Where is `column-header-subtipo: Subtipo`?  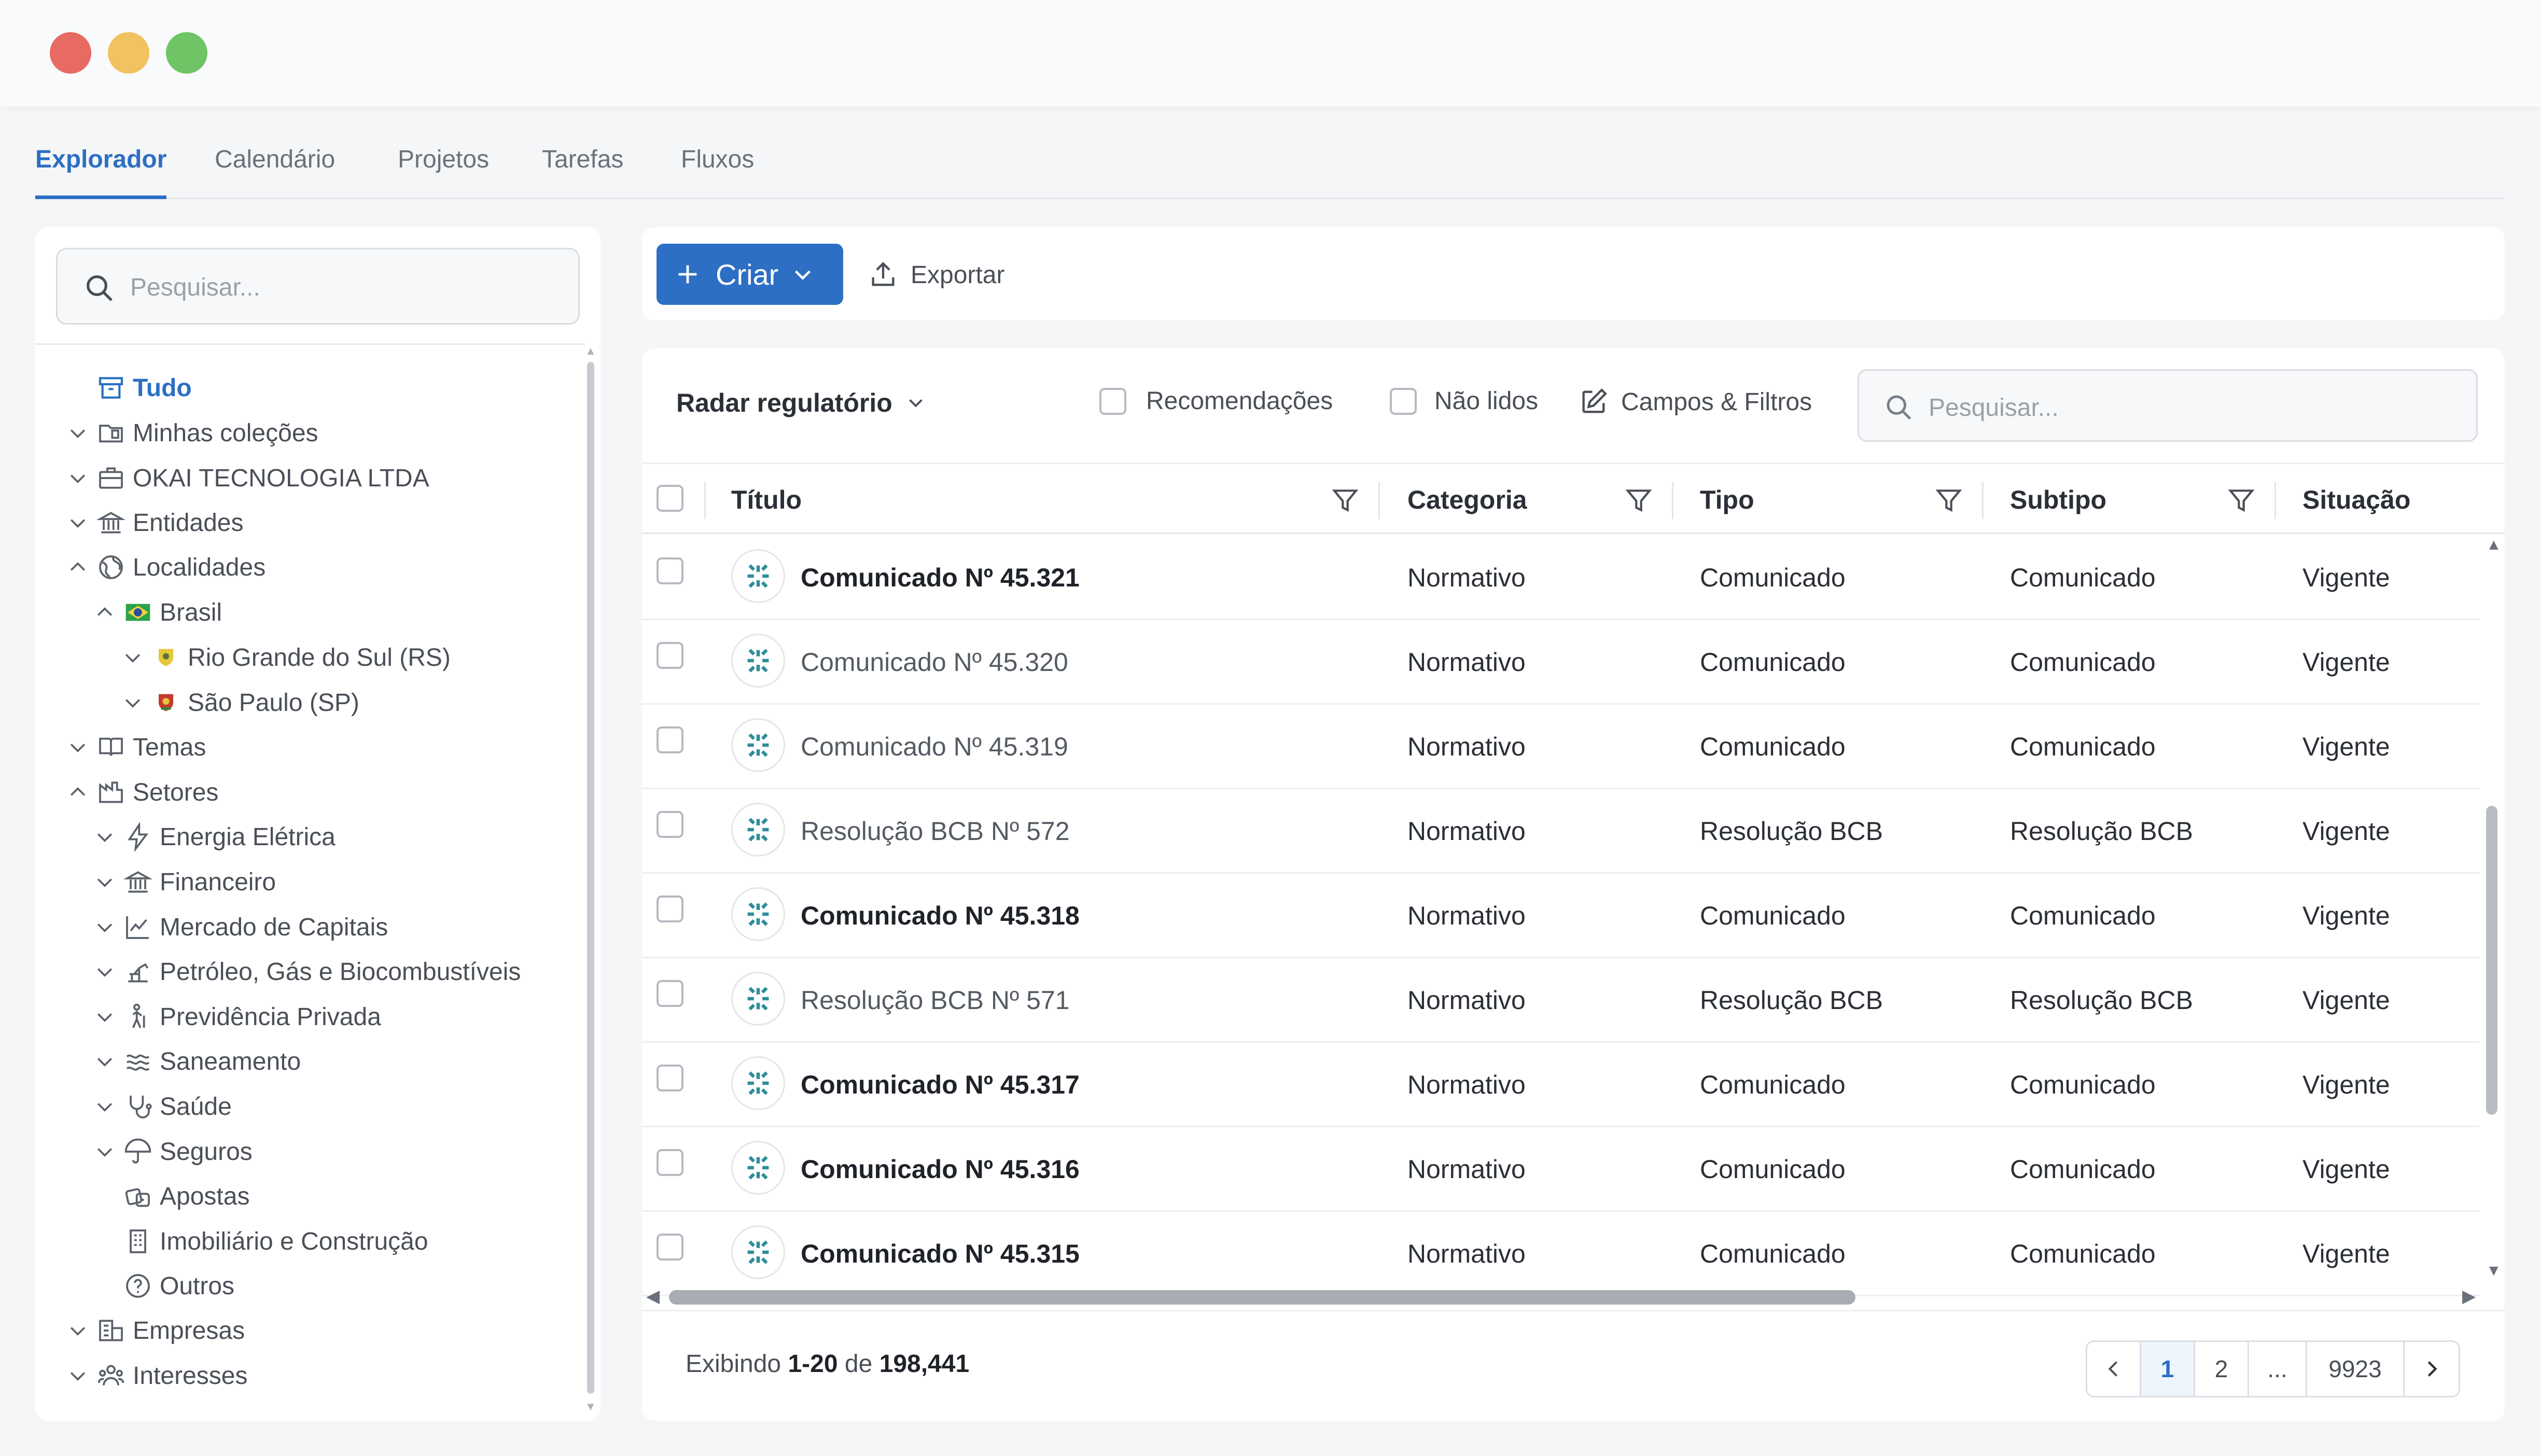 column-header-subtipo: Subtipo is located at coordinates (2058, 500).